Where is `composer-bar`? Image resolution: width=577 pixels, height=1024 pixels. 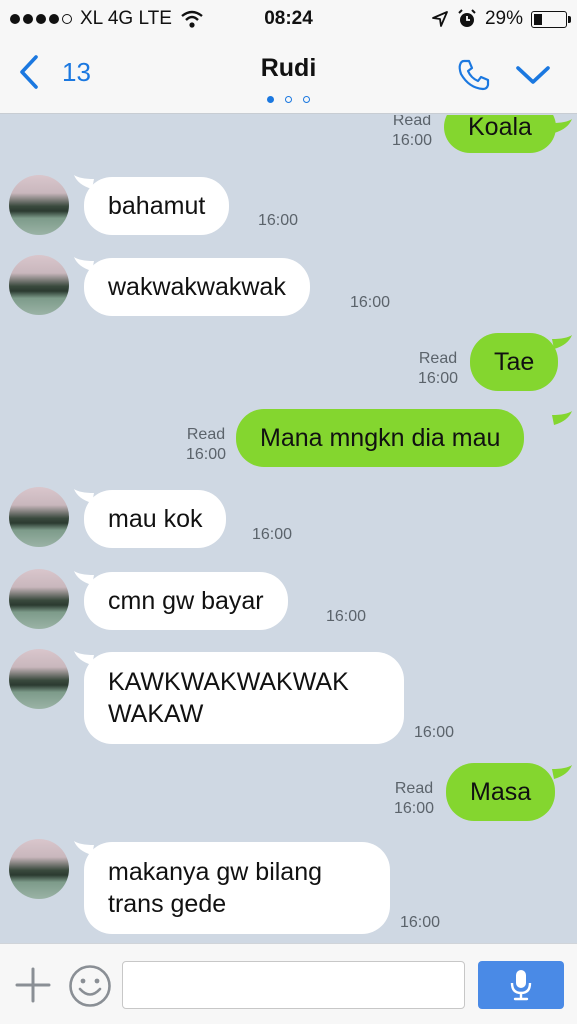 composer-bar is located at coordinates (288, 983).